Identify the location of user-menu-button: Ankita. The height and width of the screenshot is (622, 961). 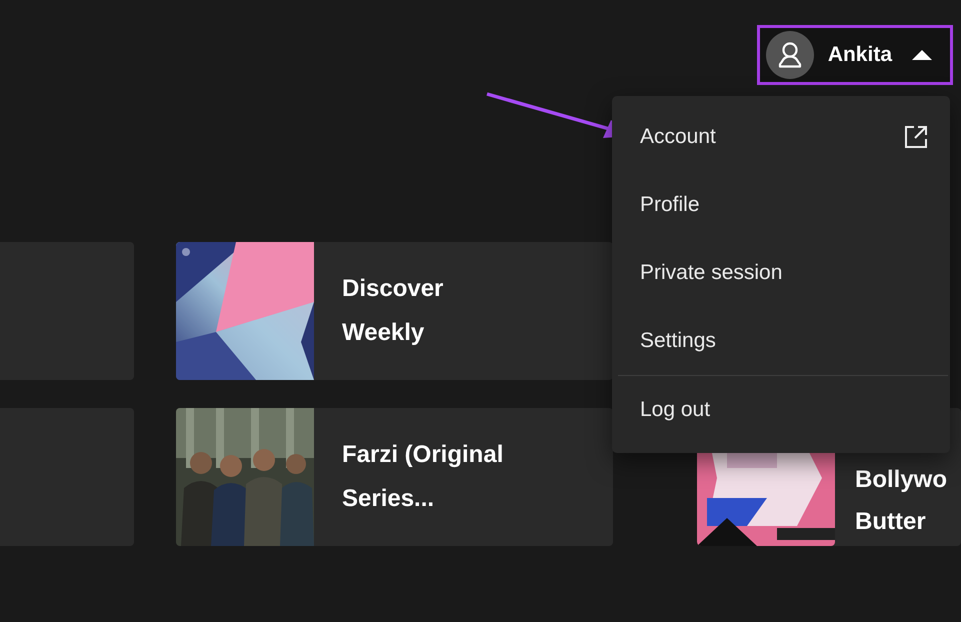
(854, 55).